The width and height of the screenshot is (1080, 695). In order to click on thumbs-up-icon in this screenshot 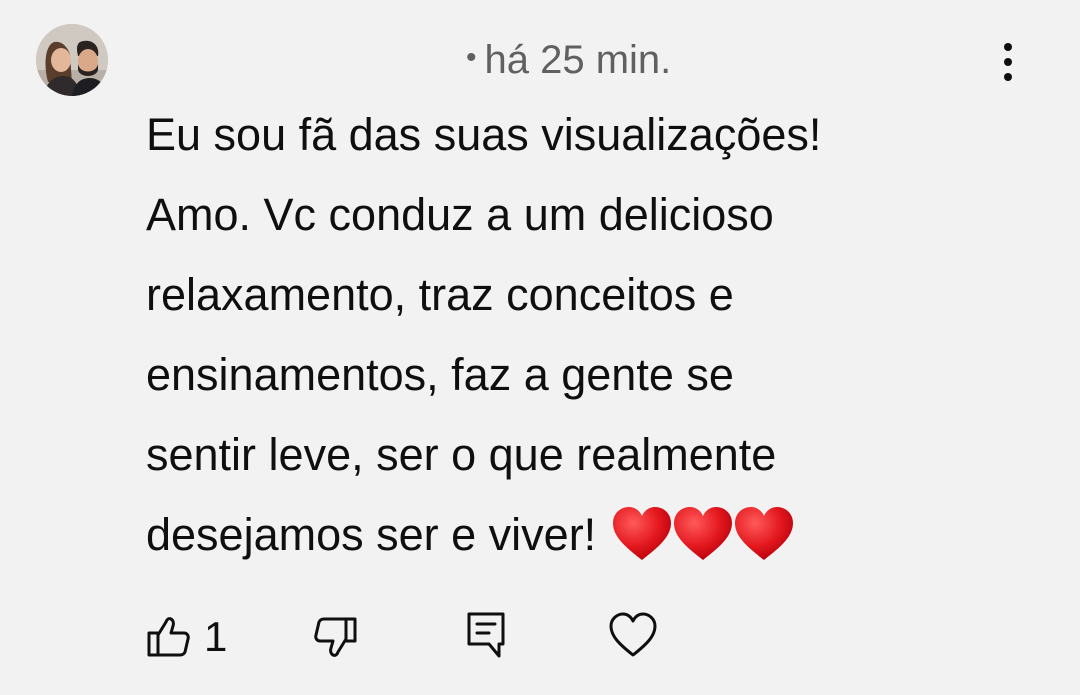, I will do `click(168, 637)`.